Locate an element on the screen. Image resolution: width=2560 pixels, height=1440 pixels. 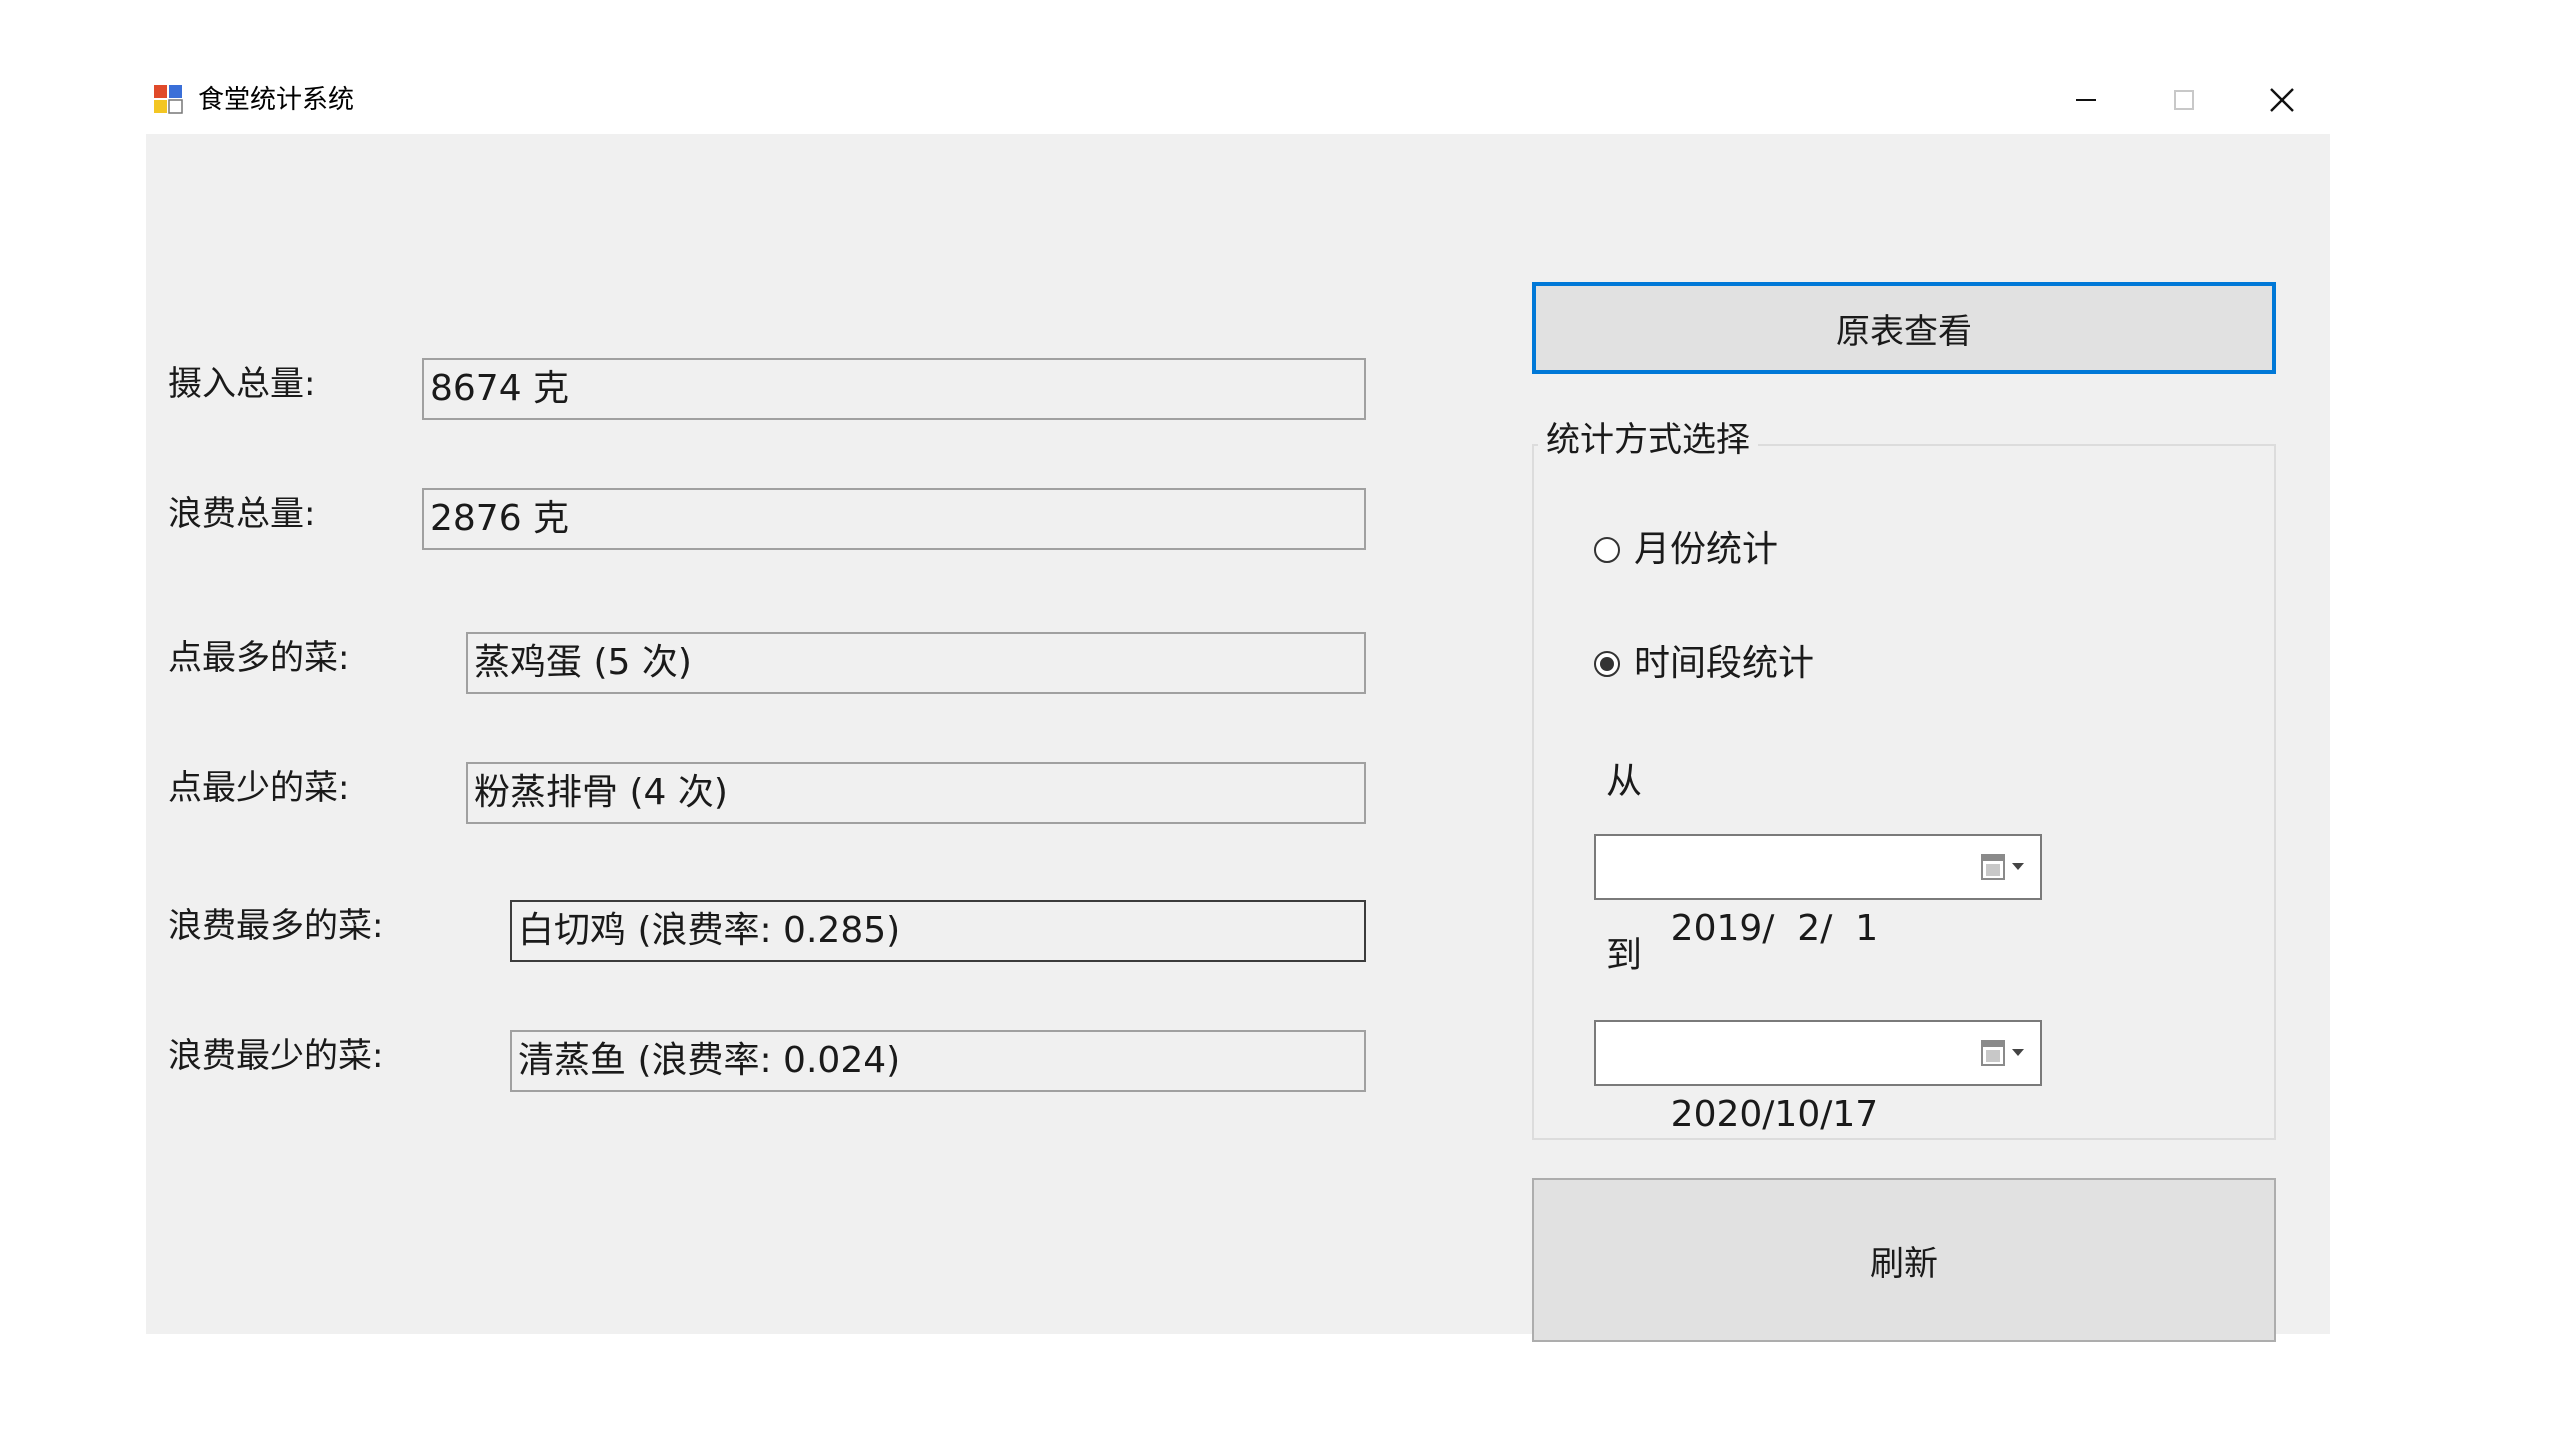
close-button is located at coordinates (2282, 100).